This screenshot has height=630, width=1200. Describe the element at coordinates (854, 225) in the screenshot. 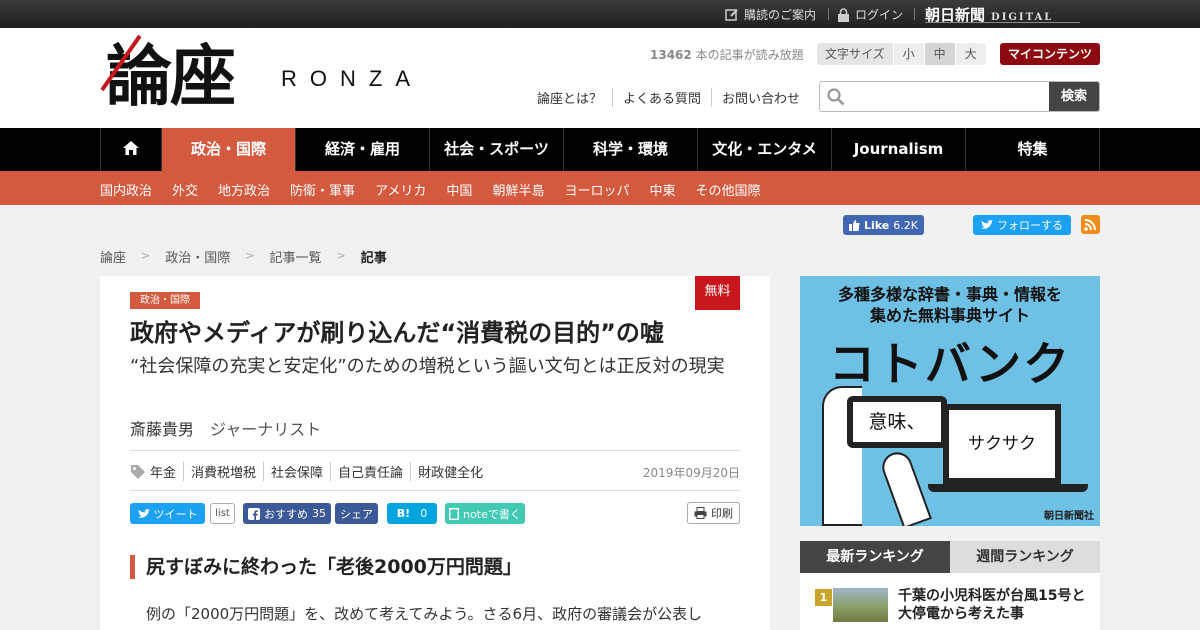

I see `thumbs-up-icon` at that location.